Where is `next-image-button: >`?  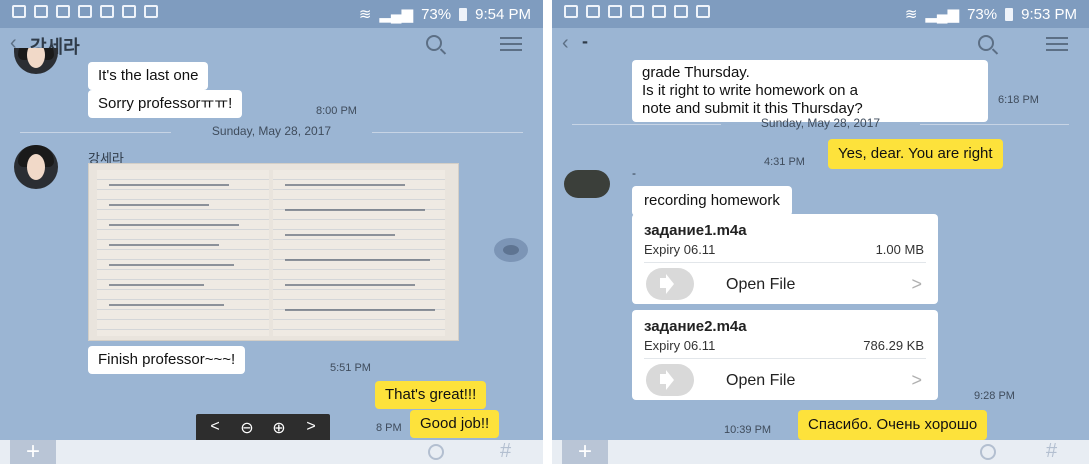
next-image-button: > is located at coordinates (311, 428).